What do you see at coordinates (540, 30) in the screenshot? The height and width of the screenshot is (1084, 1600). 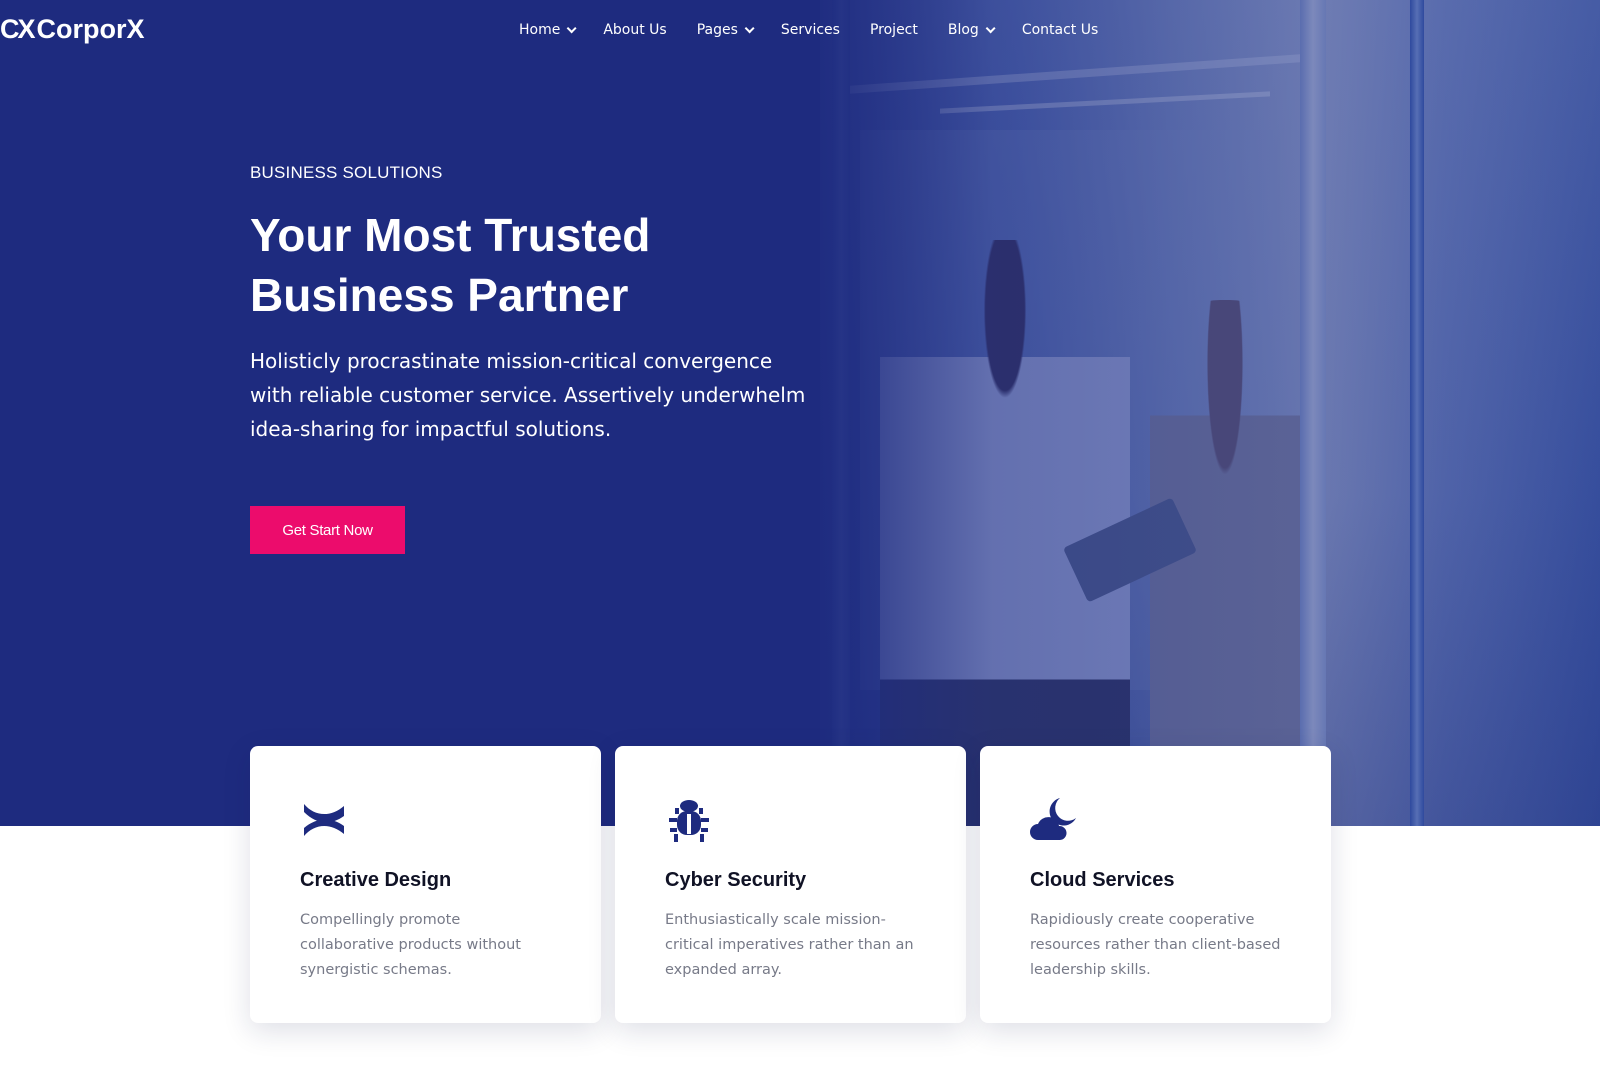 I see `nav-item-label: Home` at bounding box center [540, 30].